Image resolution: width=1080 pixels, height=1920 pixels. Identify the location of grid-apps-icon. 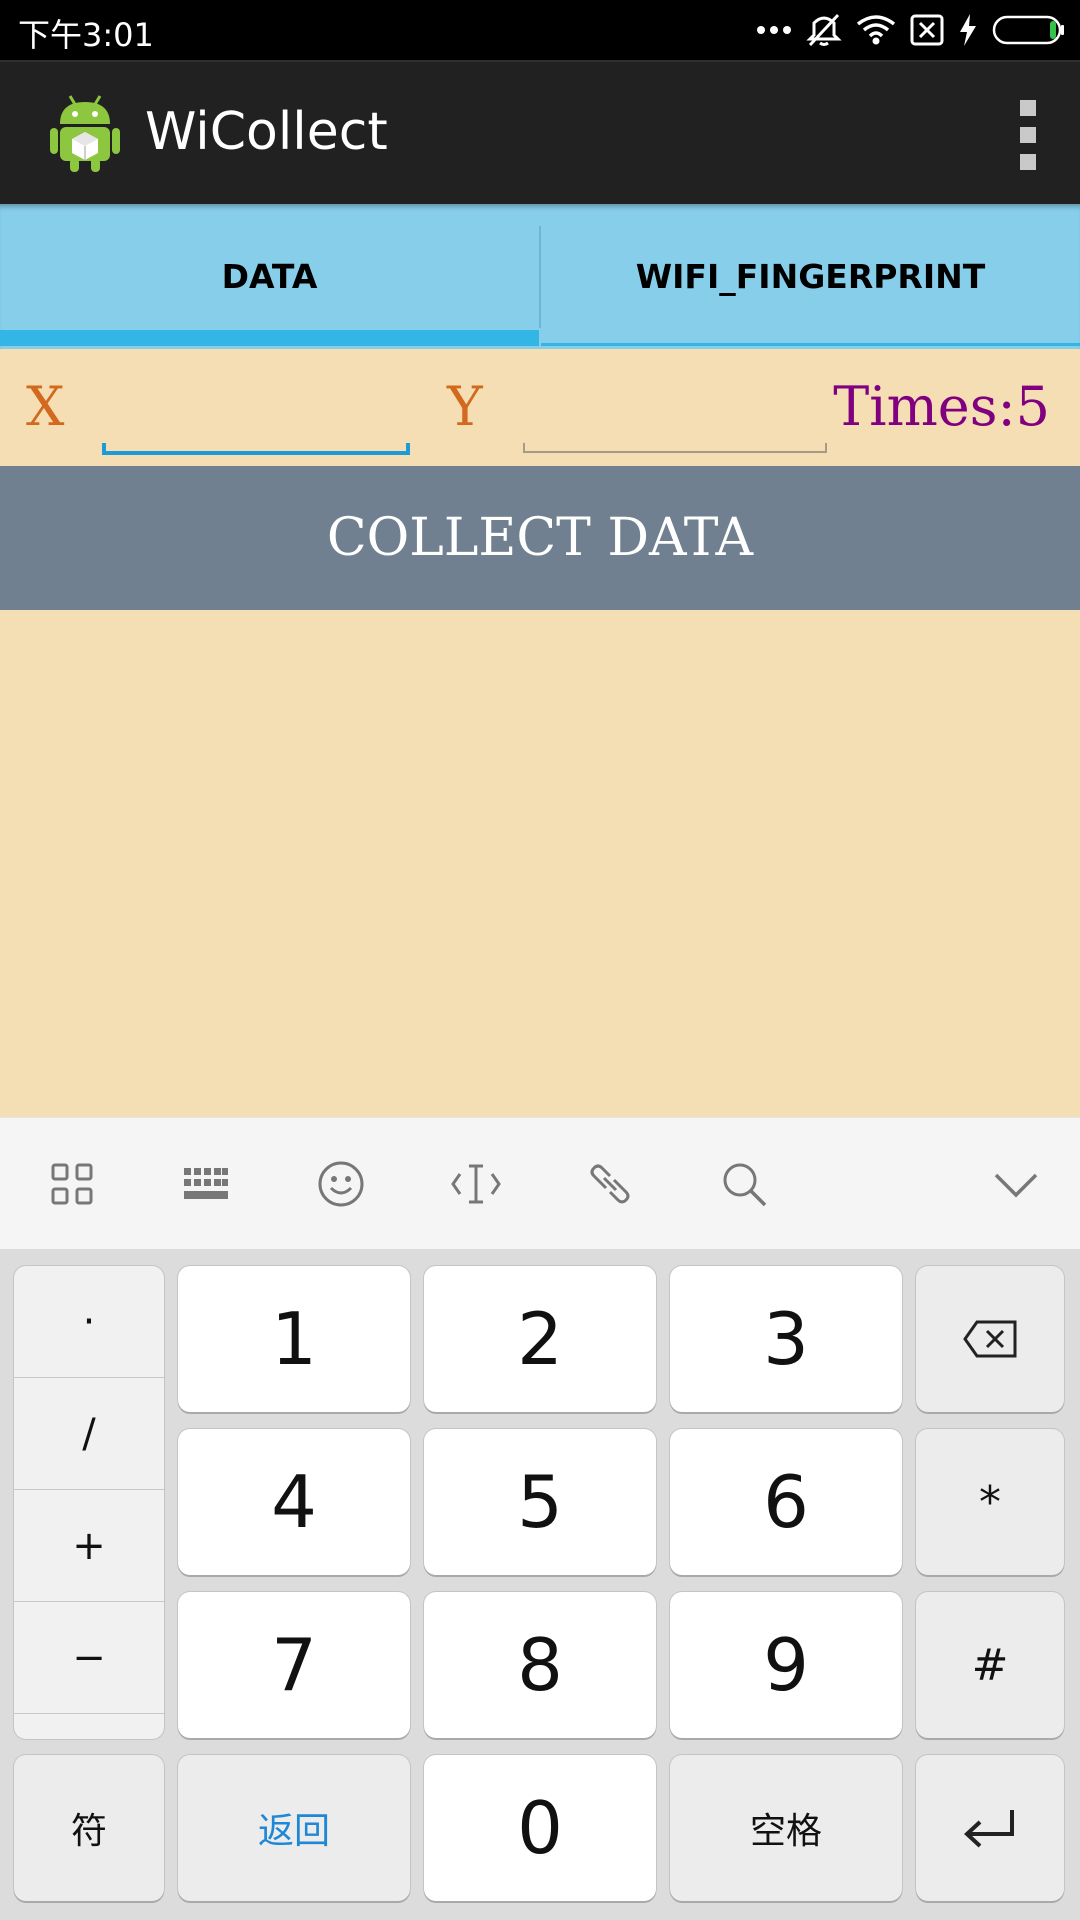
(72, 1184).